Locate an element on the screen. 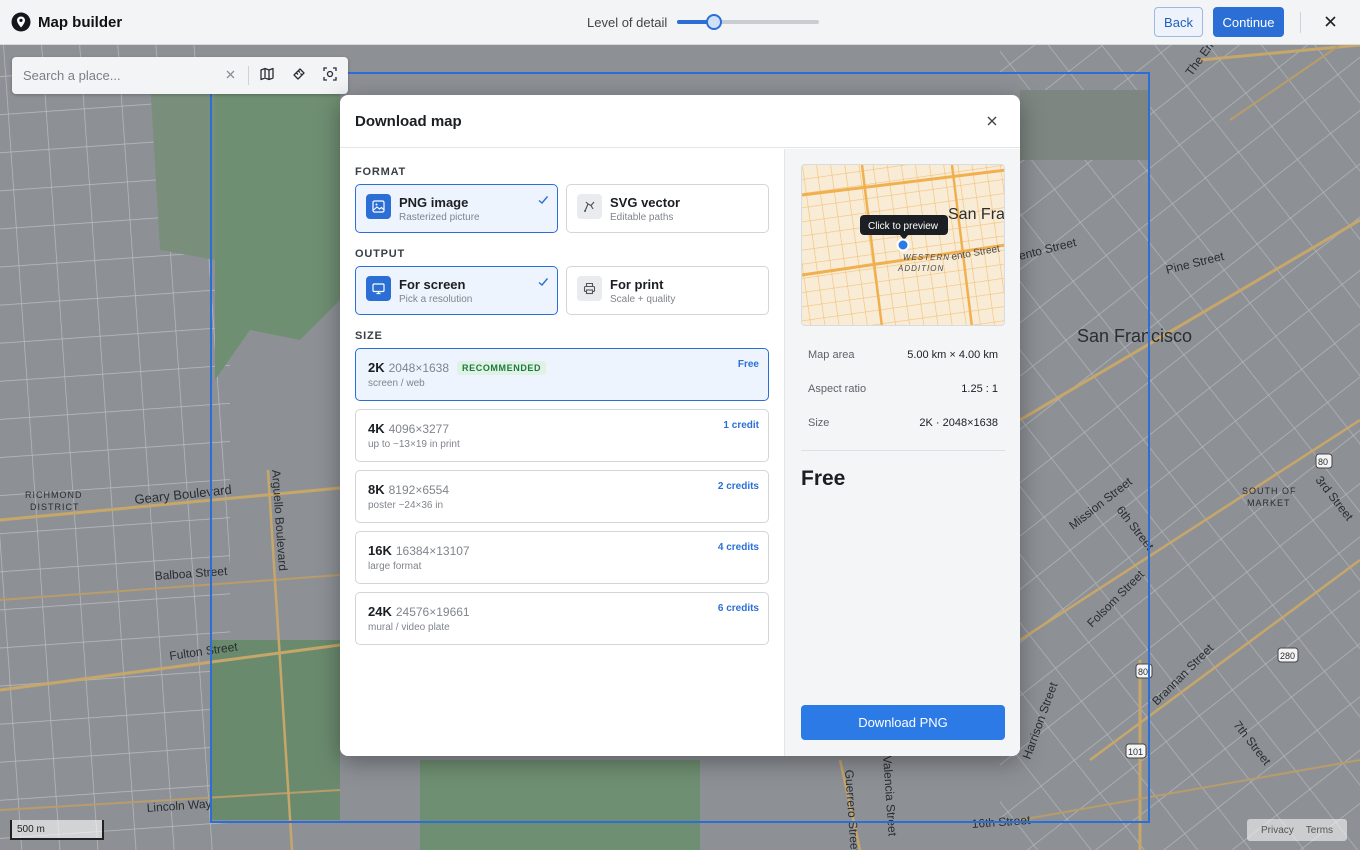  continue-button: Continue is located at coordinates (1248, 22).